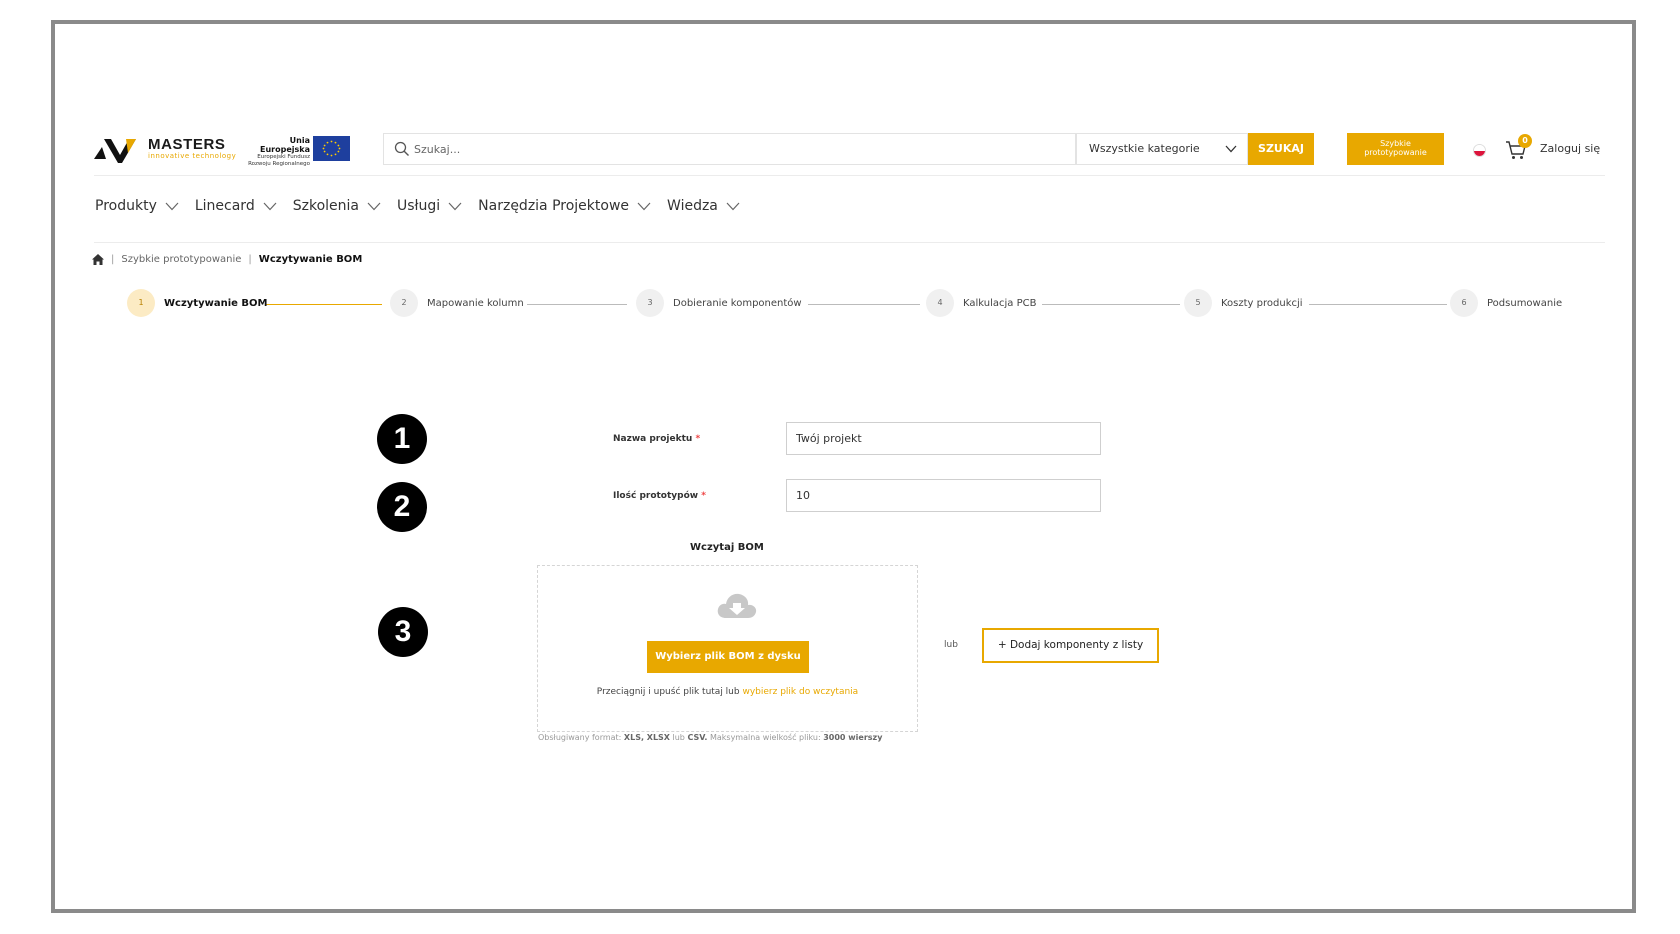 The height and width of the screenshot is (934, 1680). What do you see at coordinates (951, 645) in the screenshot?
I see `or-text: lub` at bounding box center [951, 645].